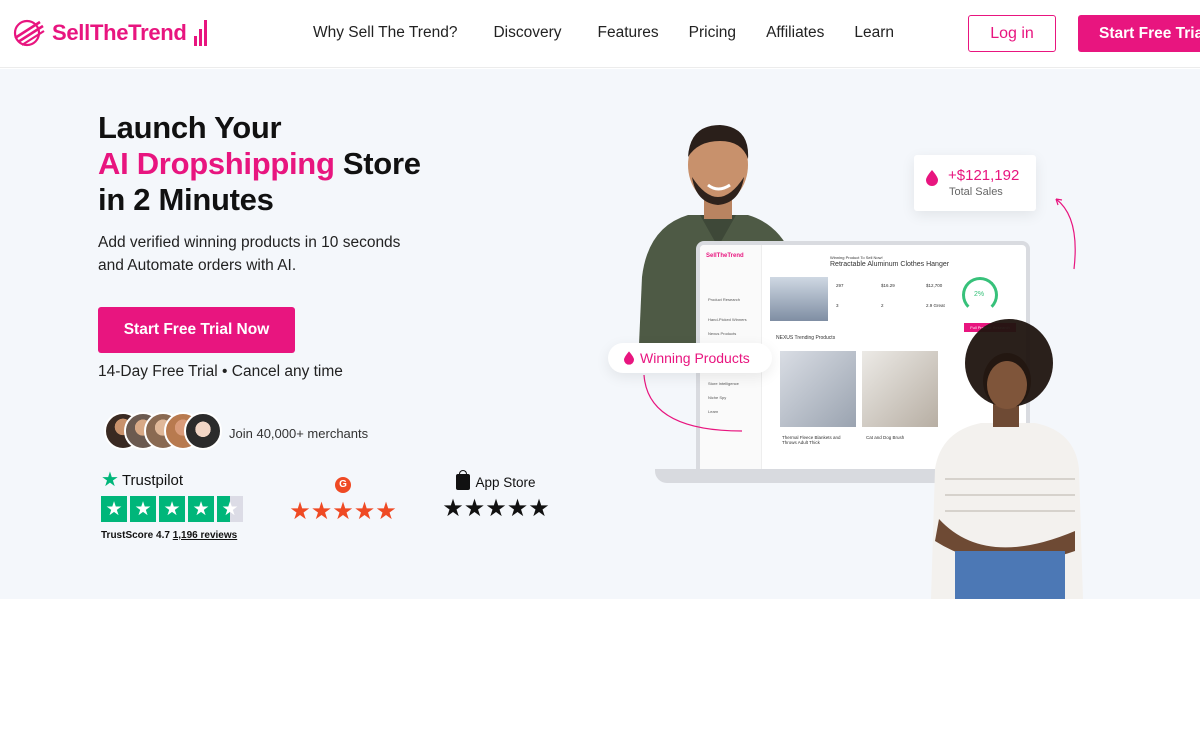 The width and height of the screenshot is (1200, 750). What do you see at coordinates (463, 480) in the screenshot?
I see `shopify-bag-icon` at bounding box center [463, 480].